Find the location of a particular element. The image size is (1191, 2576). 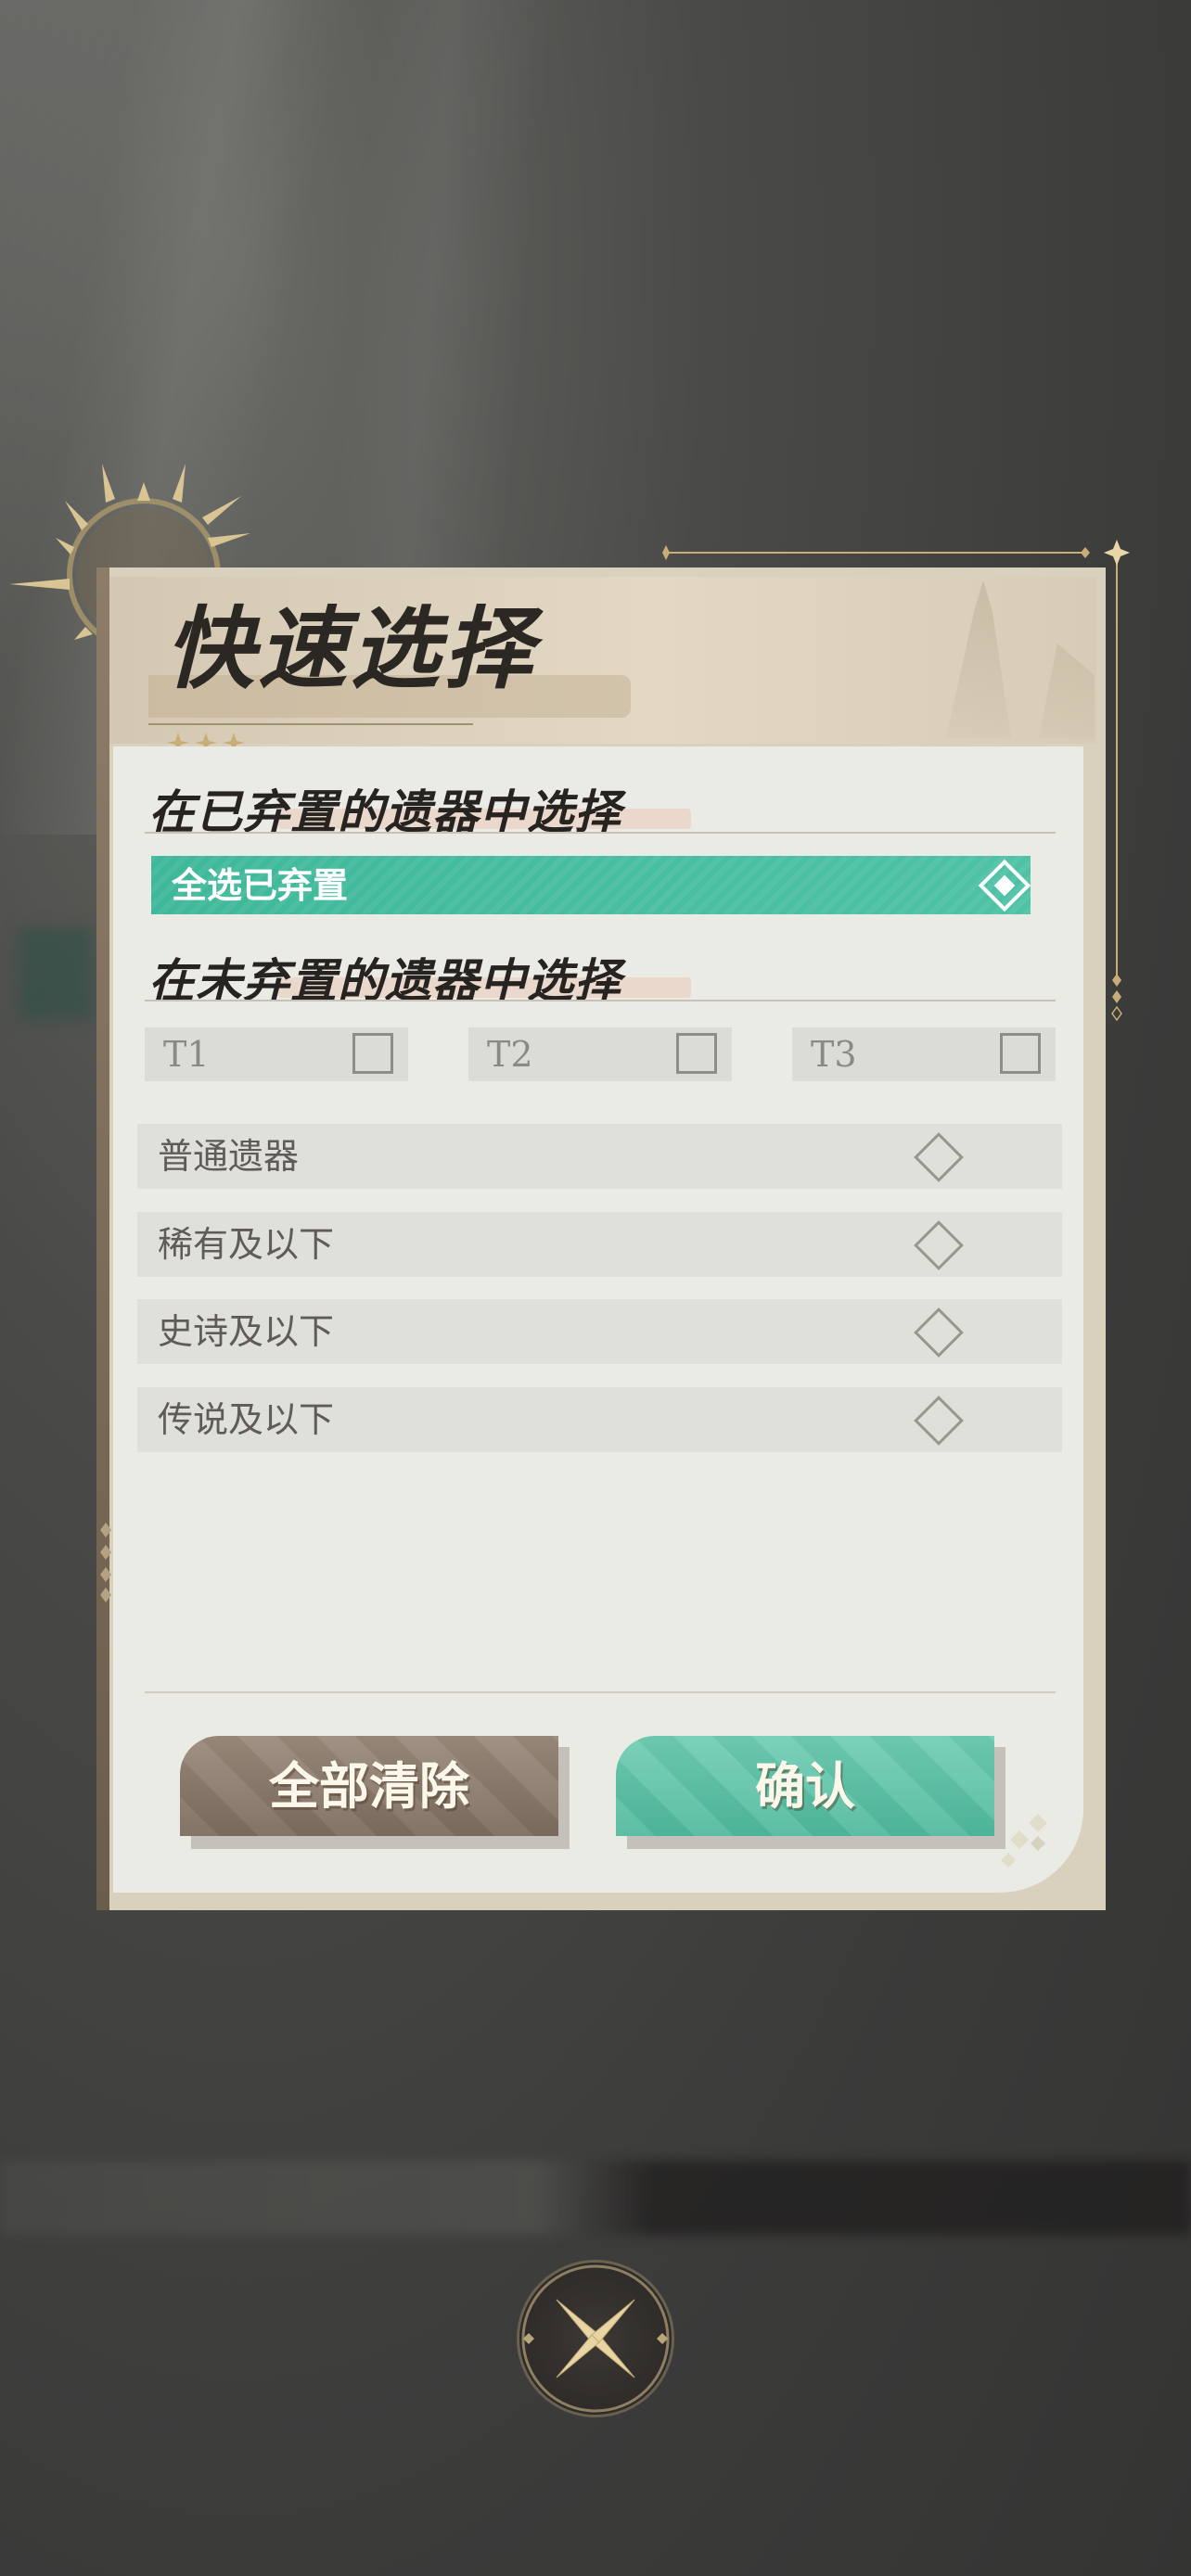

tier-label: T3 is located at coordinates (834, 1055).